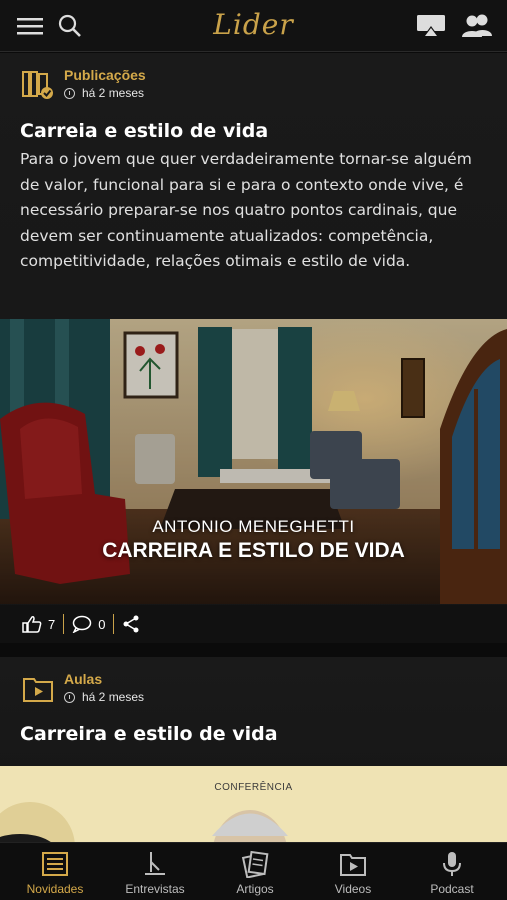  I want to click on comment-button: 0, so click(88, 624).